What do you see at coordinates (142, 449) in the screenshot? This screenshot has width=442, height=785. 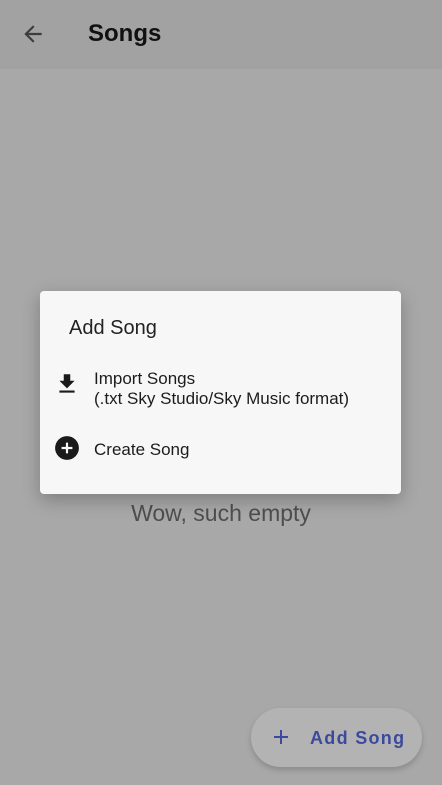 I see `create-song-label: Create Song` at bounding box center [142, 449].